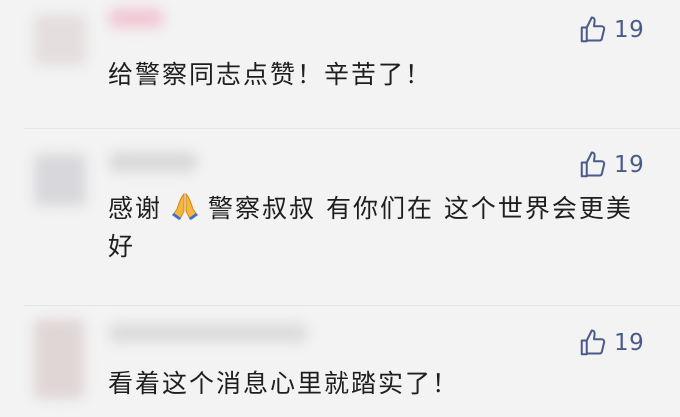  Describe the element at coordinates (185, 206) in the screenshot. I see `folded-hands-emoji` at that location.